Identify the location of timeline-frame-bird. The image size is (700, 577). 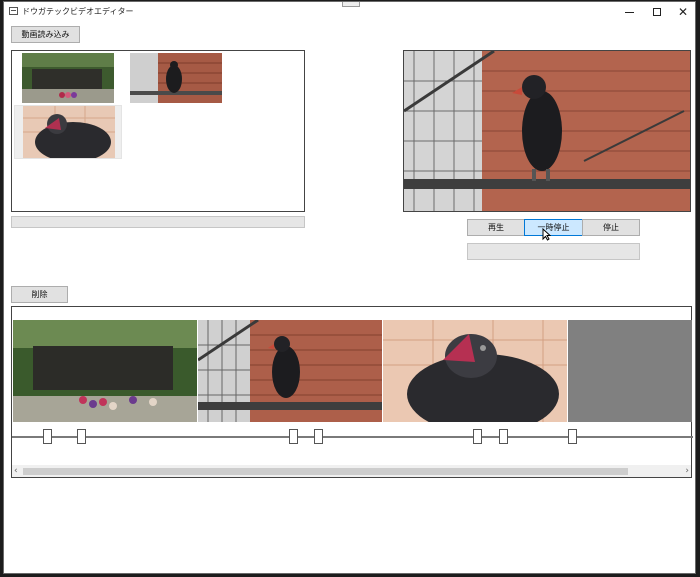
(290, 371).